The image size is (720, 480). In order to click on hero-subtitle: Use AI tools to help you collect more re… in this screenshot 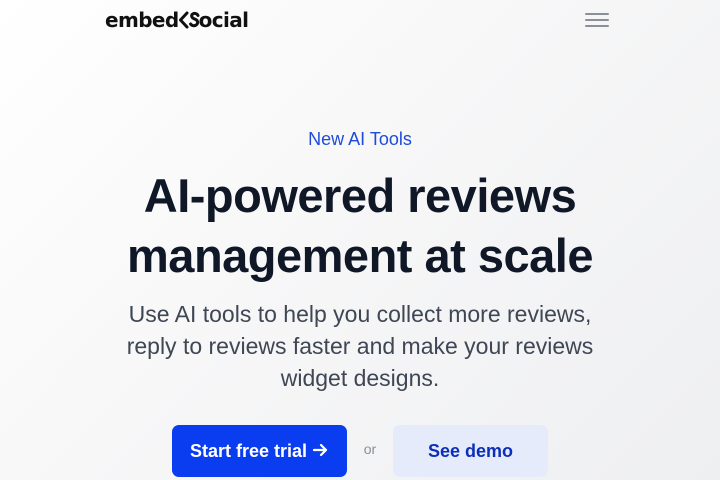, I will do `click(360, 346)`.